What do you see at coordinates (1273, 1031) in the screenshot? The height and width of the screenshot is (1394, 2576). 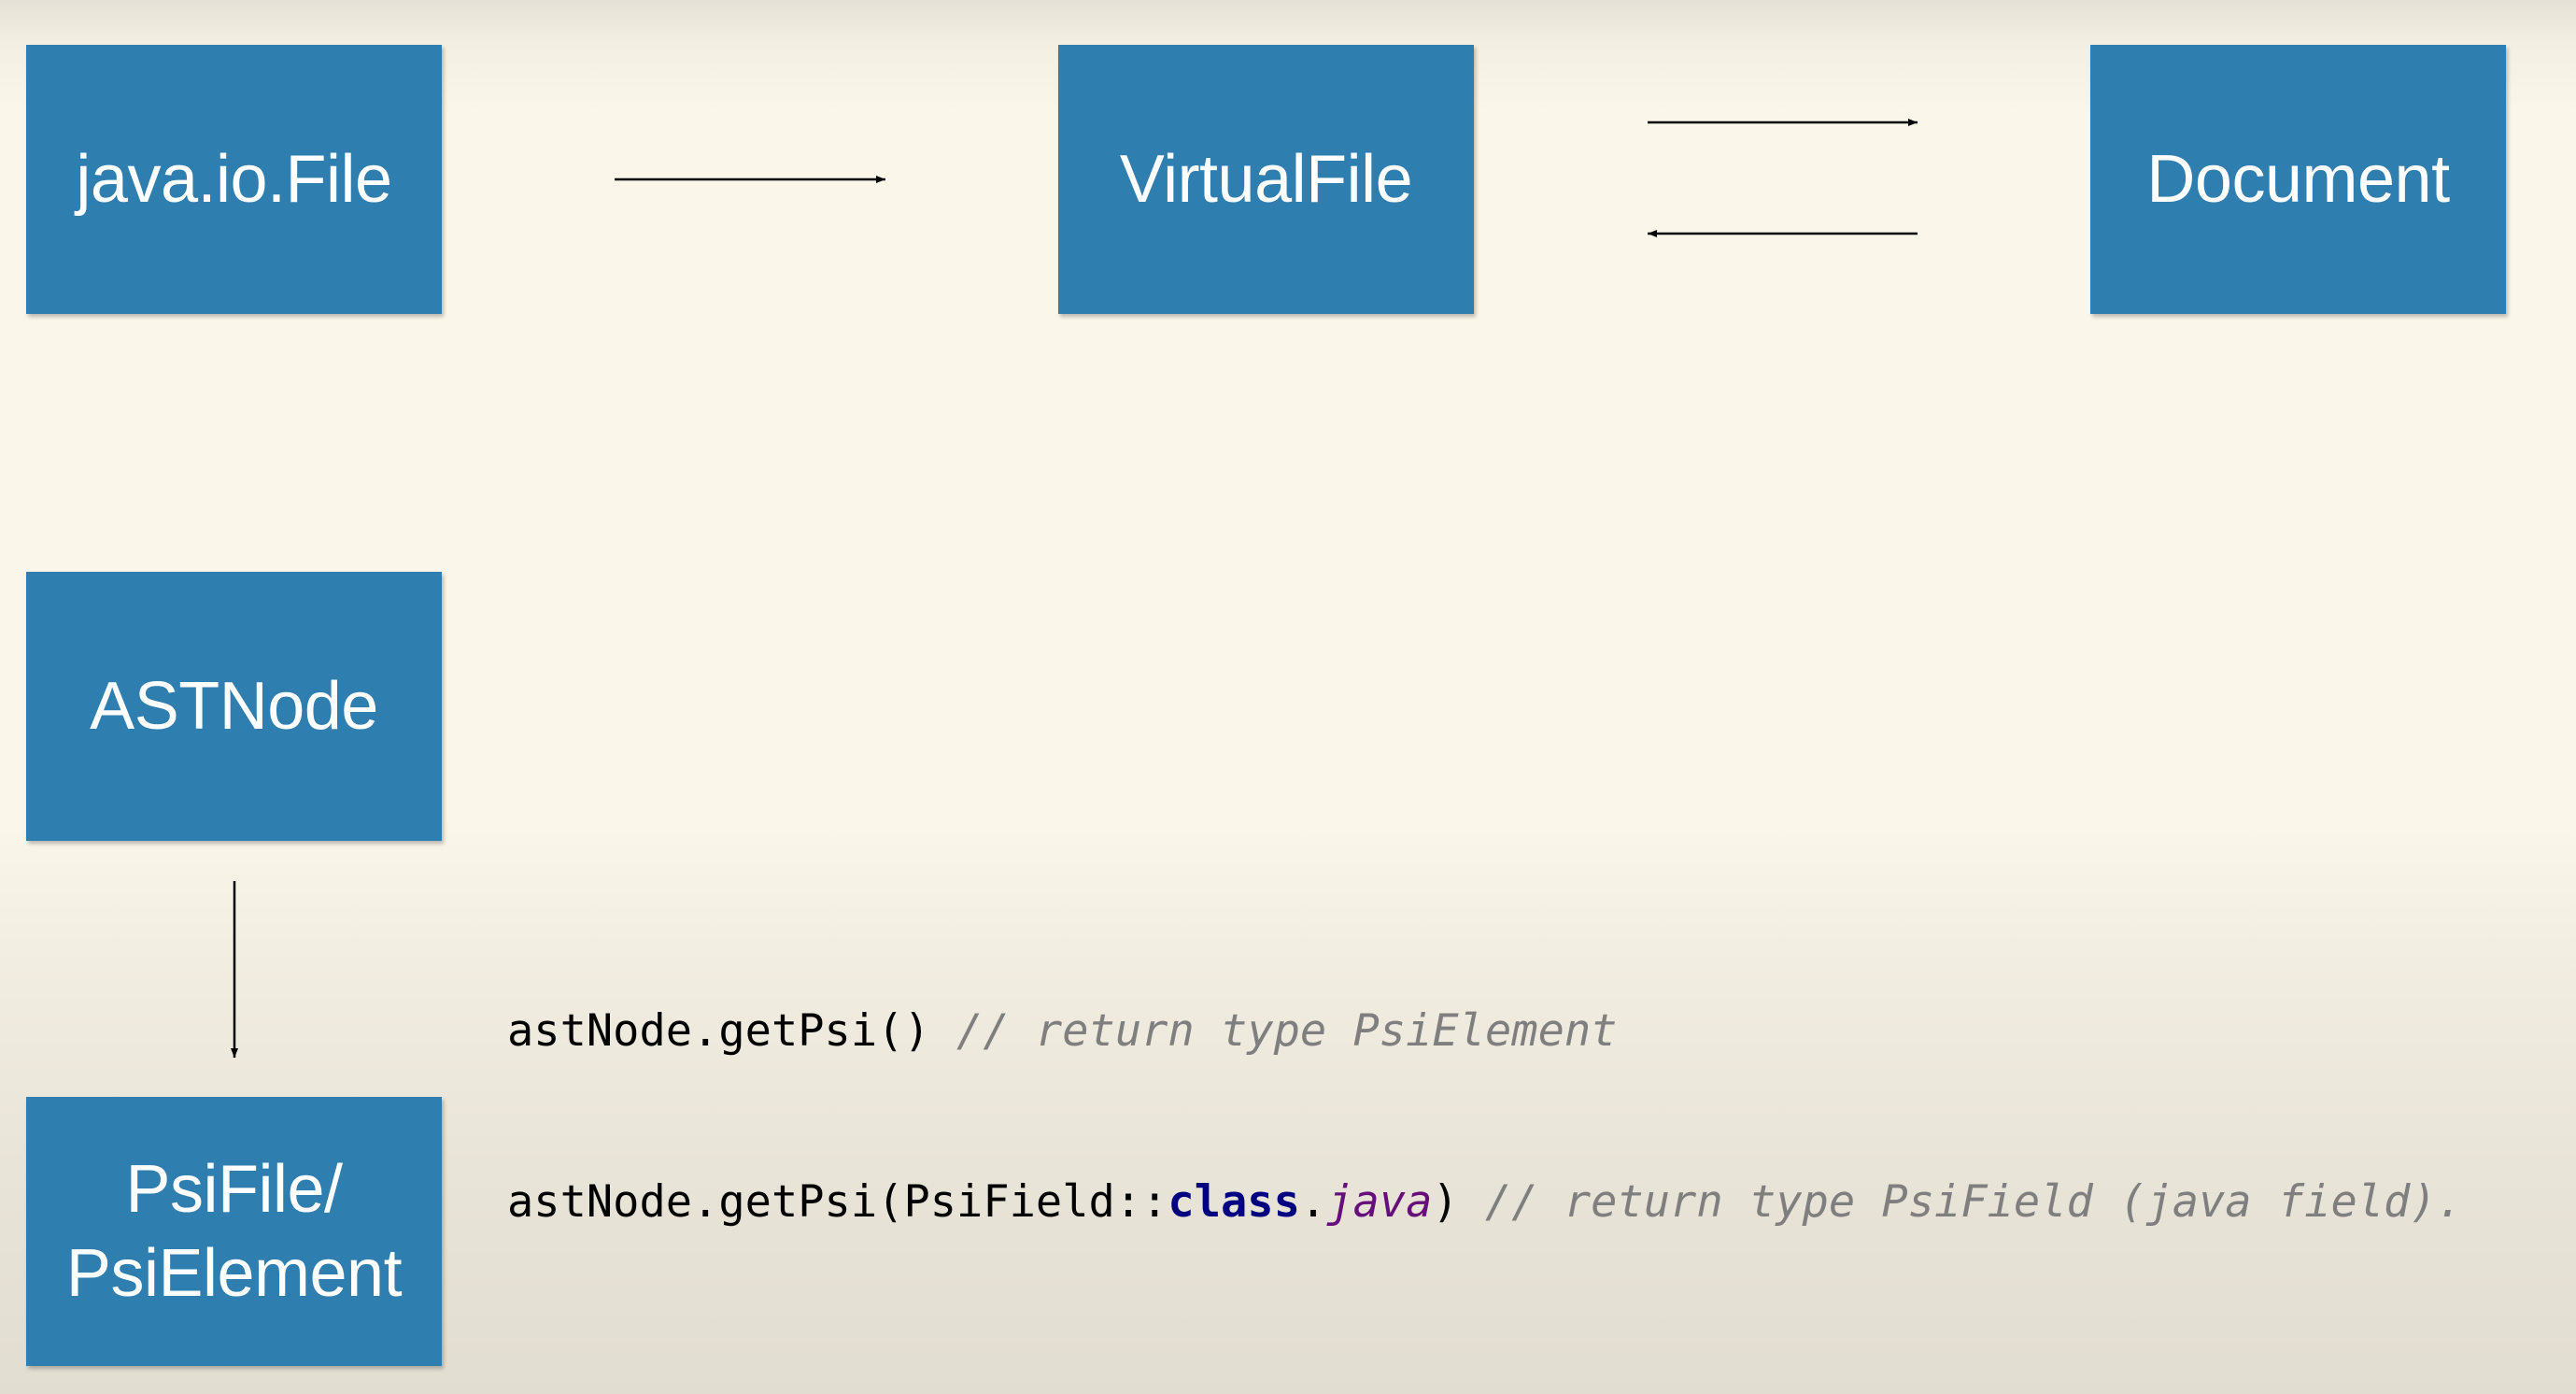 I see `code-line-1-comment: // return type PsiElement` at bounding box center [1273, 1031].